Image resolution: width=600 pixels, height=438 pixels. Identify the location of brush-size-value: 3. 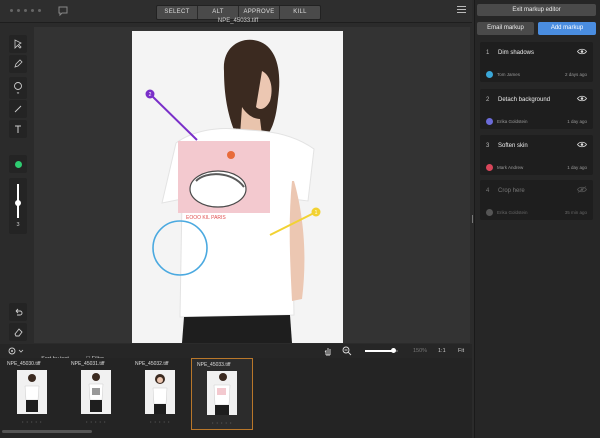
(18, 225).